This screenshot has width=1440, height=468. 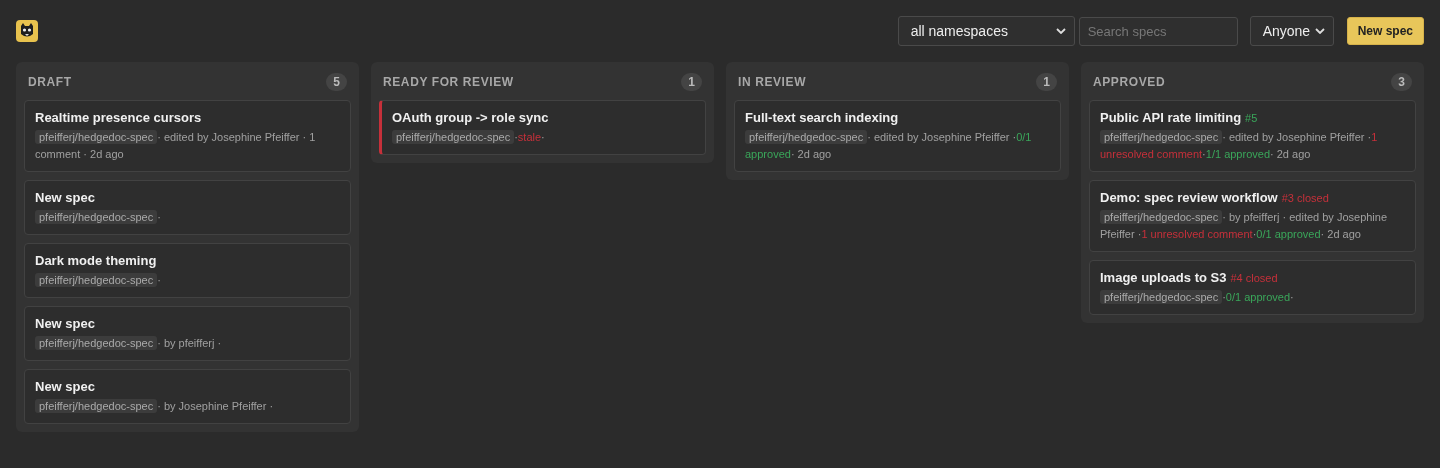 What do you see at coordinates (27, 31) in the screenshot?
I see `cat-logo-icon` at bounding box center [27, 31].